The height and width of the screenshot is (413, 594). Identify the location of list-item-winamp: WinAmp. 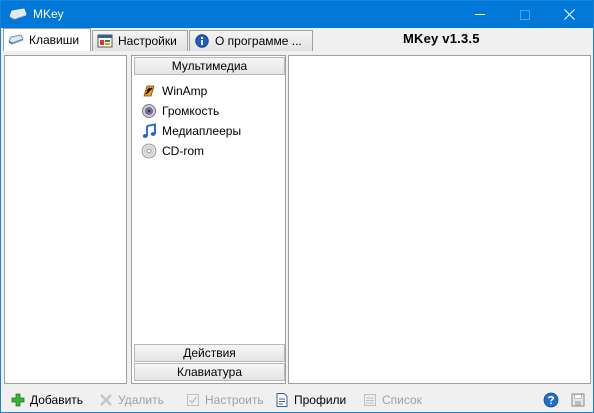
(174, 91).